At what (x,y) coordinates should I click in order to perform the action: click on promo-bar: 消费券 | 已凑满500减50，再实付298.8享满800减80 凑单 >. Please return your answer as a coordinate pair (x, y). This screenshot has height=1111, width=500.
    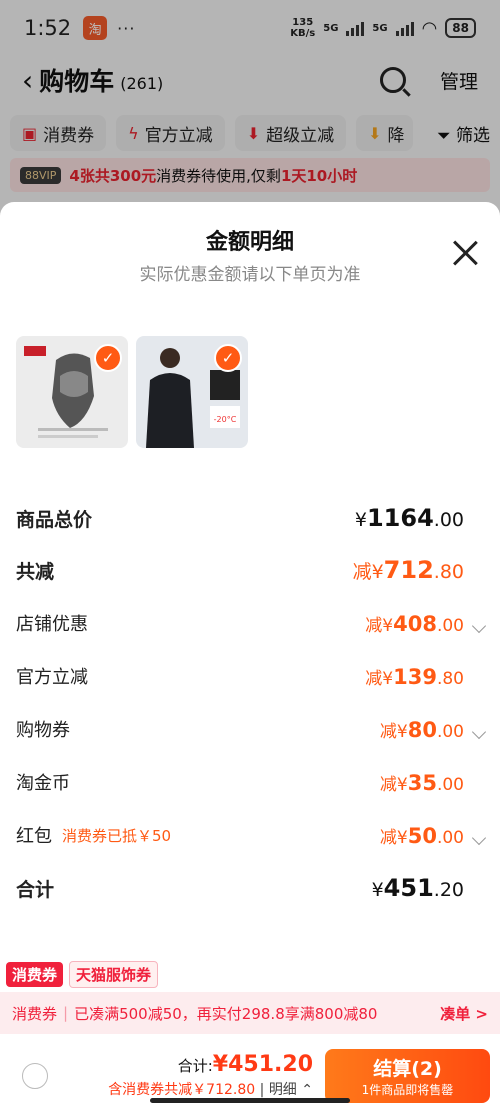
    Looking at the image, I should click on (250, 1013).